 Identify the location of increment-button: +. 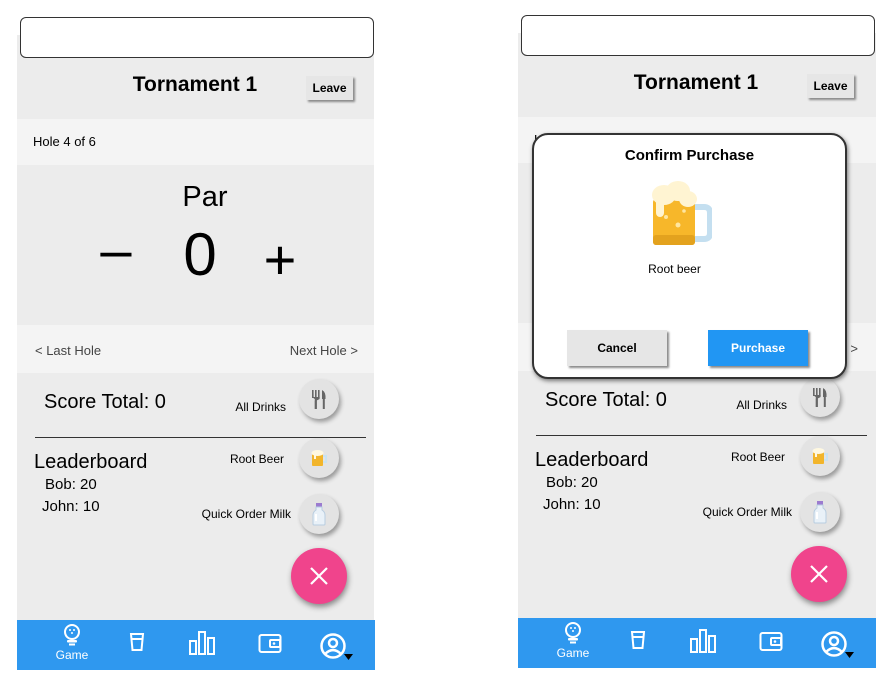
(280, 260).